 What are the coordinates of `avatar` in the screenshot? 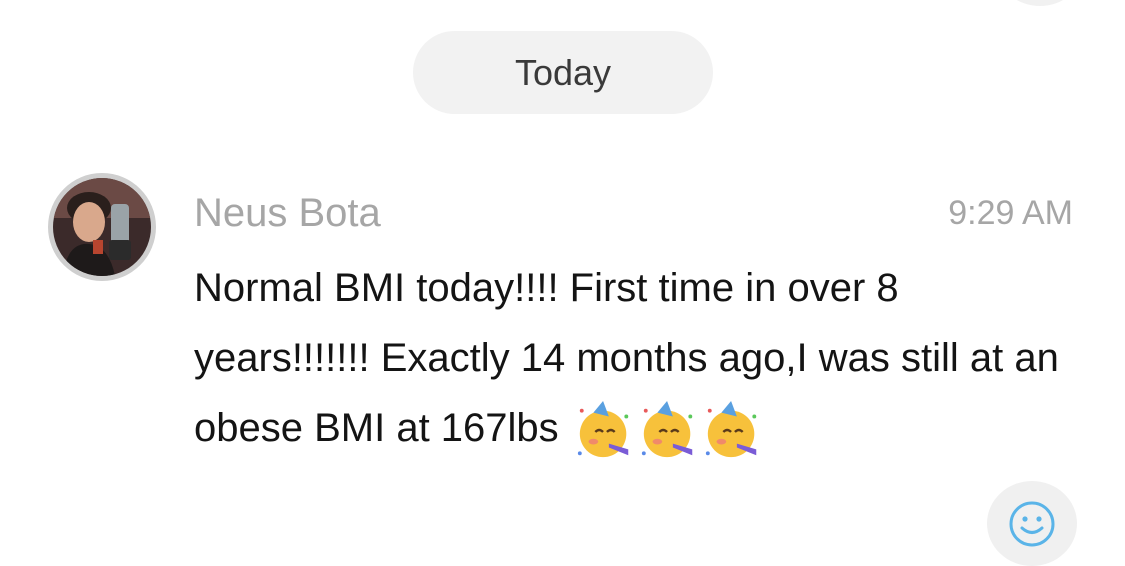 It's located at (102, 227).